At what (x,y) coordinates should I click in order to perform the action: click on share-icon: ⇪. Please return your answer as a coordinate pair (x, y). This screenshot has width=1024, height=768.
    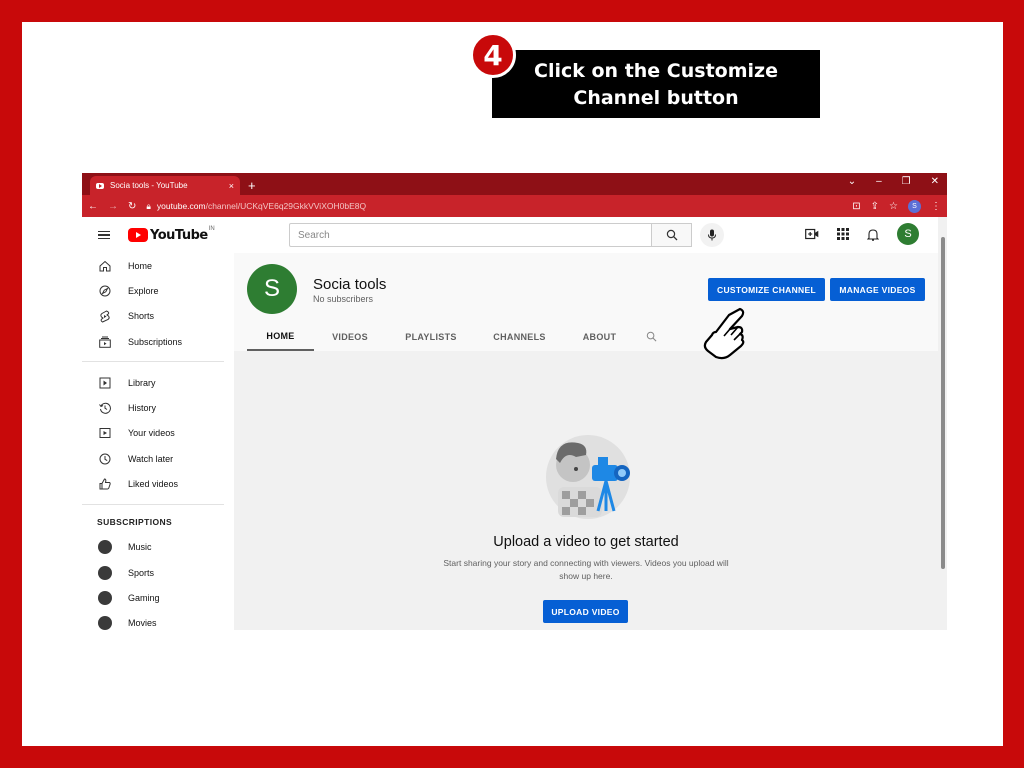
    Looking at the image, I should click on (875, 206).